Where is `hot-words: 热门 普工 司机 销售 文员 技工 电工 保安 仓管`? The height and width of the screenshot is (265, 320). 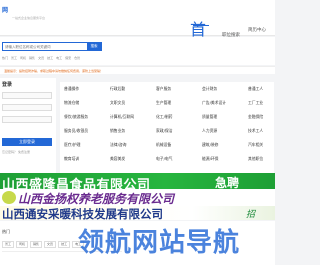
hot-words: 热门 普工 司机 销售 文员 技工 电工 保安 仓管 is located at coordinates (41, 58).